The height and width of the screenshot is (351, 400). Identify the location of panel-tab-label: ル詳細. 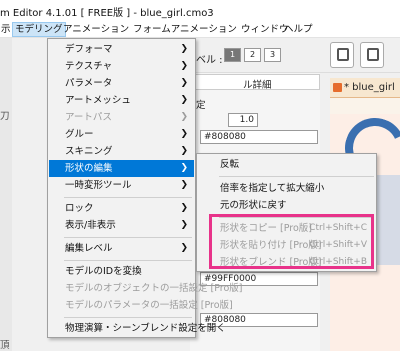
(257, 85).